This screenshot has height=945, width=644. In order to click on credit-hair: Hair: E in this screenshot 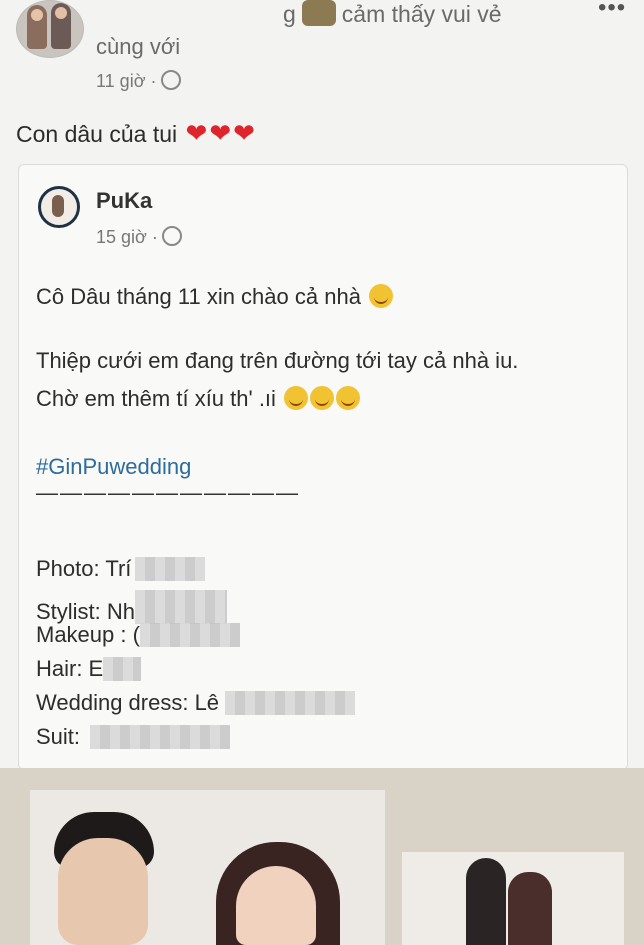, I will do `click(89, 669)`.